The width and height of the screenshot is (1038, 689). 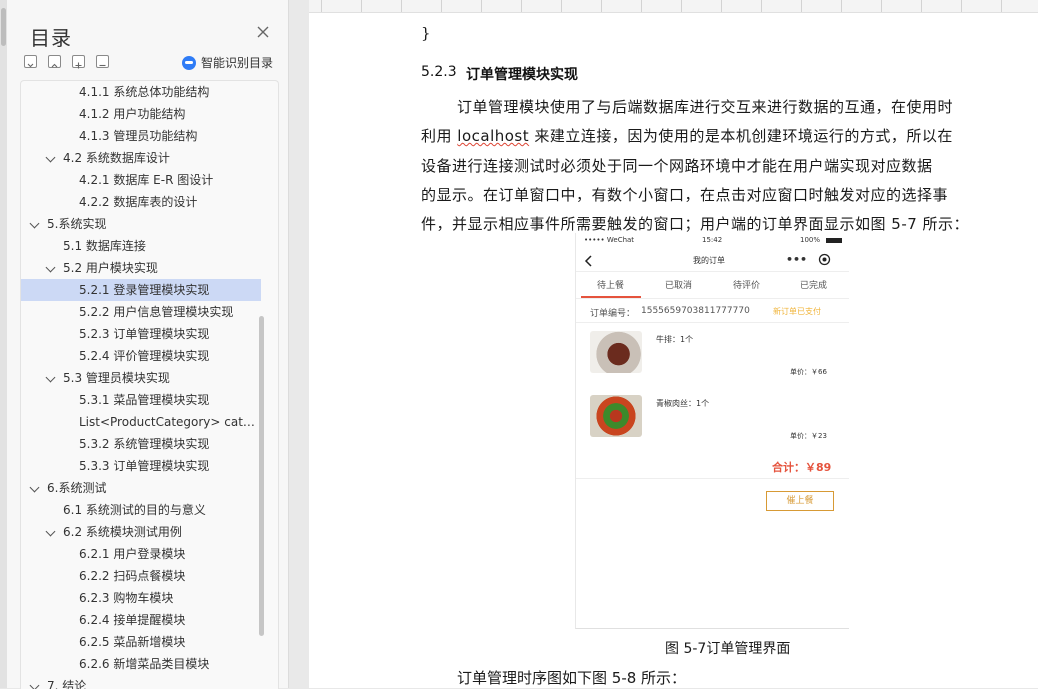 I want to click on toc-item: 6.1 系统测试的目的与意义, so click(x=141, y=510).